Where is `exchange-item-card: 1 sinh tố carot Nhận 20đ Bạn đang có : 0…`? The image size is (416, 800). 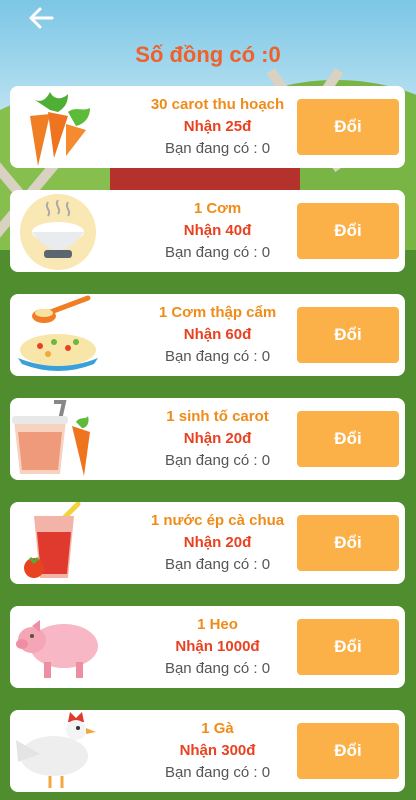
exchange-item-card: 1 sinh tố carot Nhận 20đ Bạn đang có : 0… is located at coordinates (207, 439).